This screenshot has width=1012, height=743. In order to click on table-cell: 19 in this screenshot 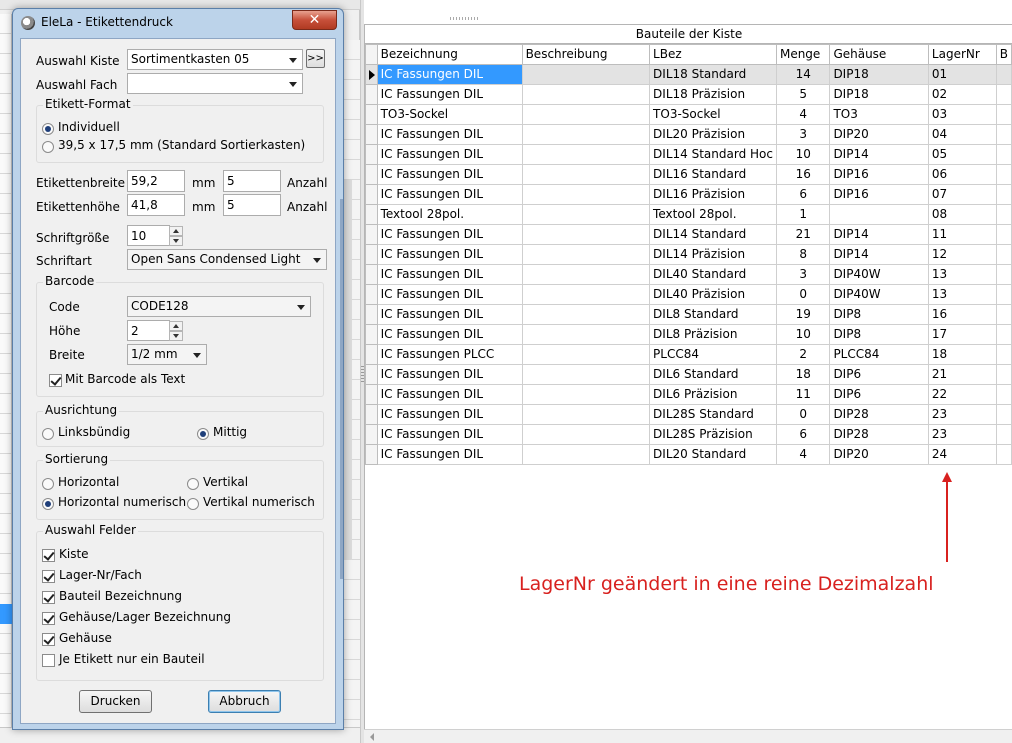, I will do `click(803, 314)`.